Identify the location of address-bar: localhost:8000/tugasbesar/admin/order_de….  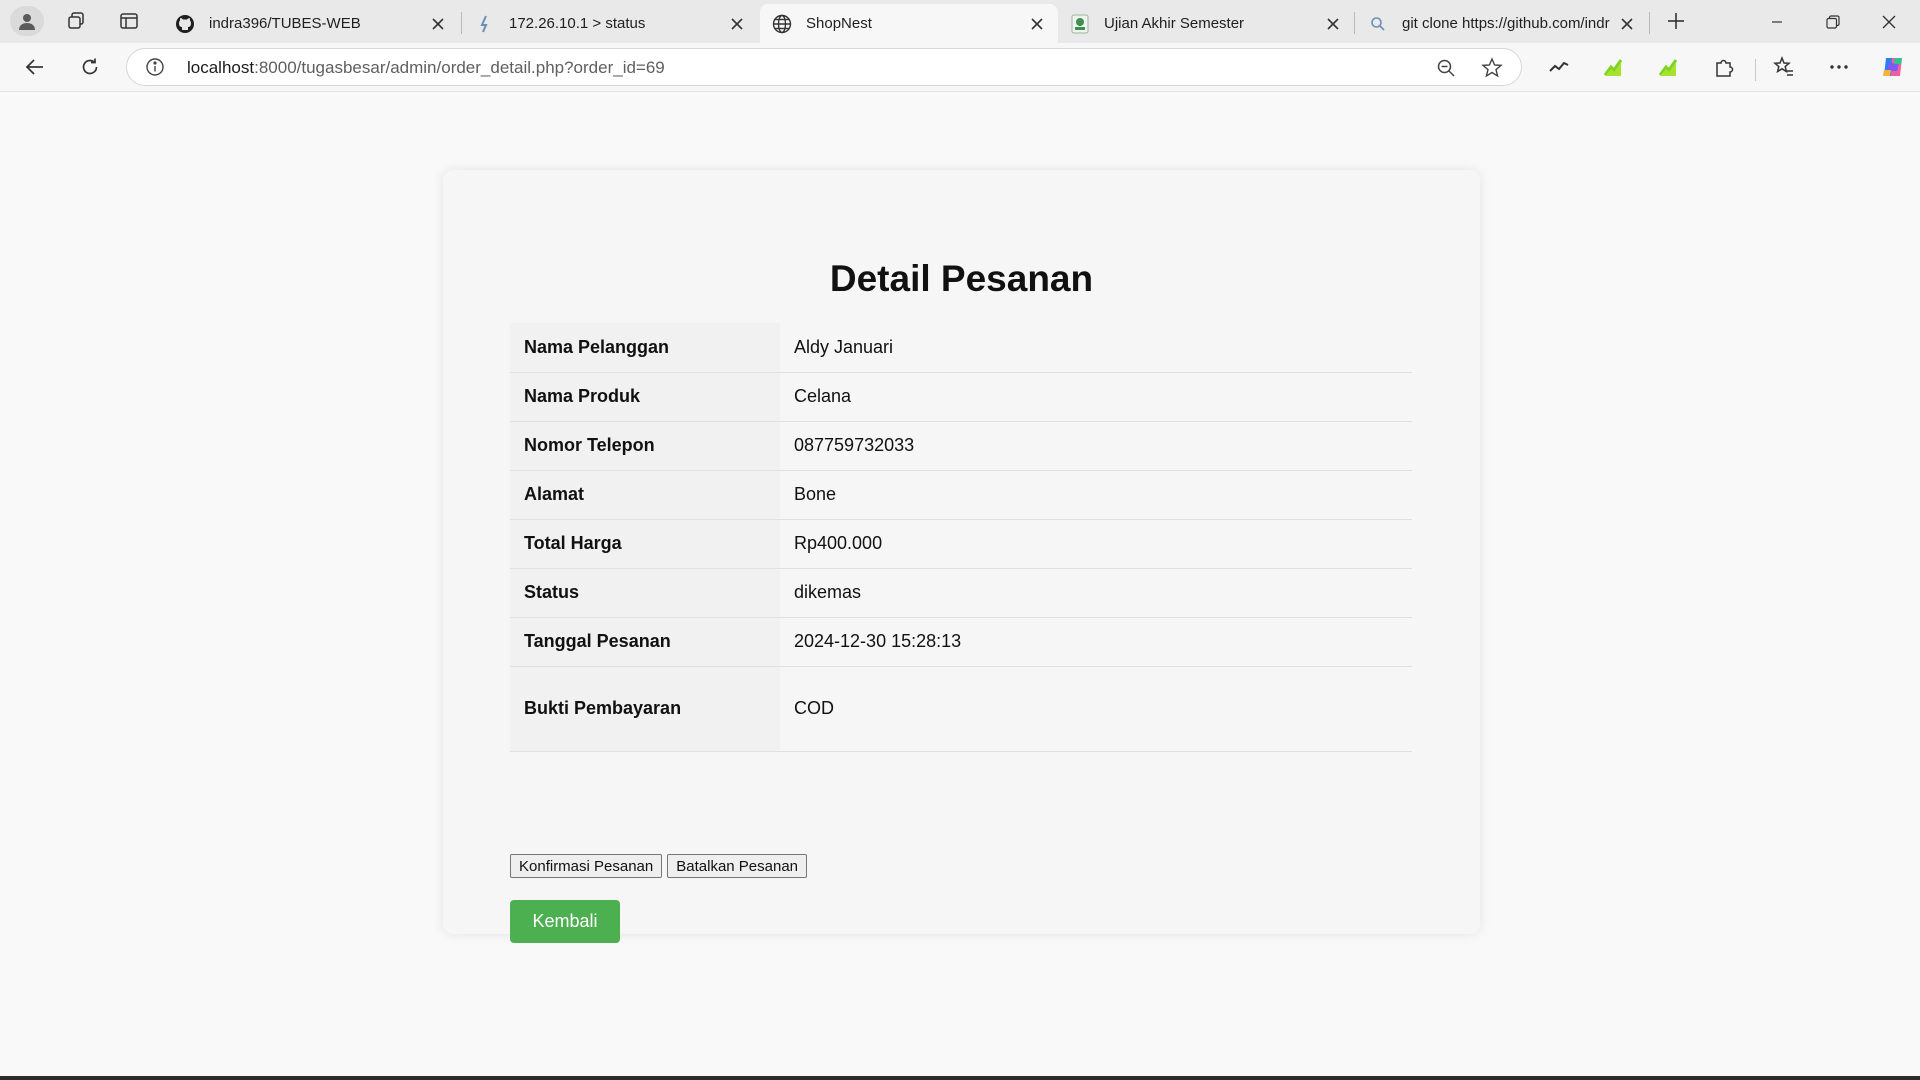
(824, 67).